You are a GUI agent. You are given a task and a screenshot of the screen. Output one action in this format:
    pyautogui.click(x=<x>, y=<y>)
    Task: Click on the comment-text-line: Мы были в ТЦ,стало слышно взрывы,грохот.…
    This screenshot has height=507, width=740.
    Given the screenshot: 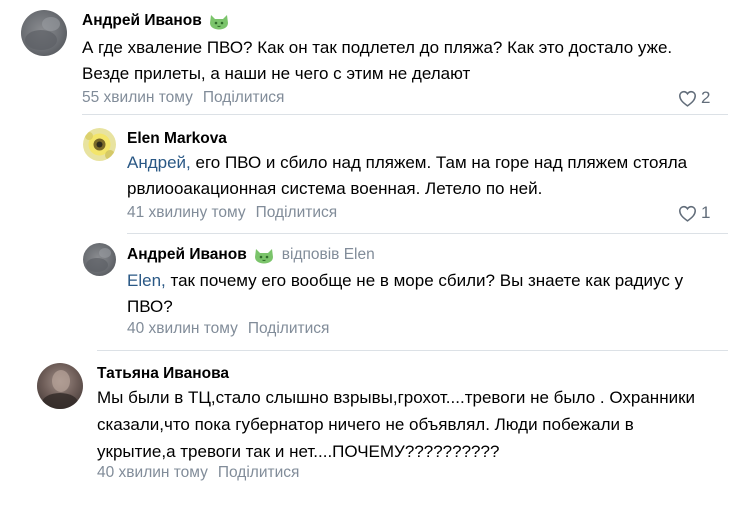 What is the action you would take?
    pyautogui.click(x=396, y=397)
    